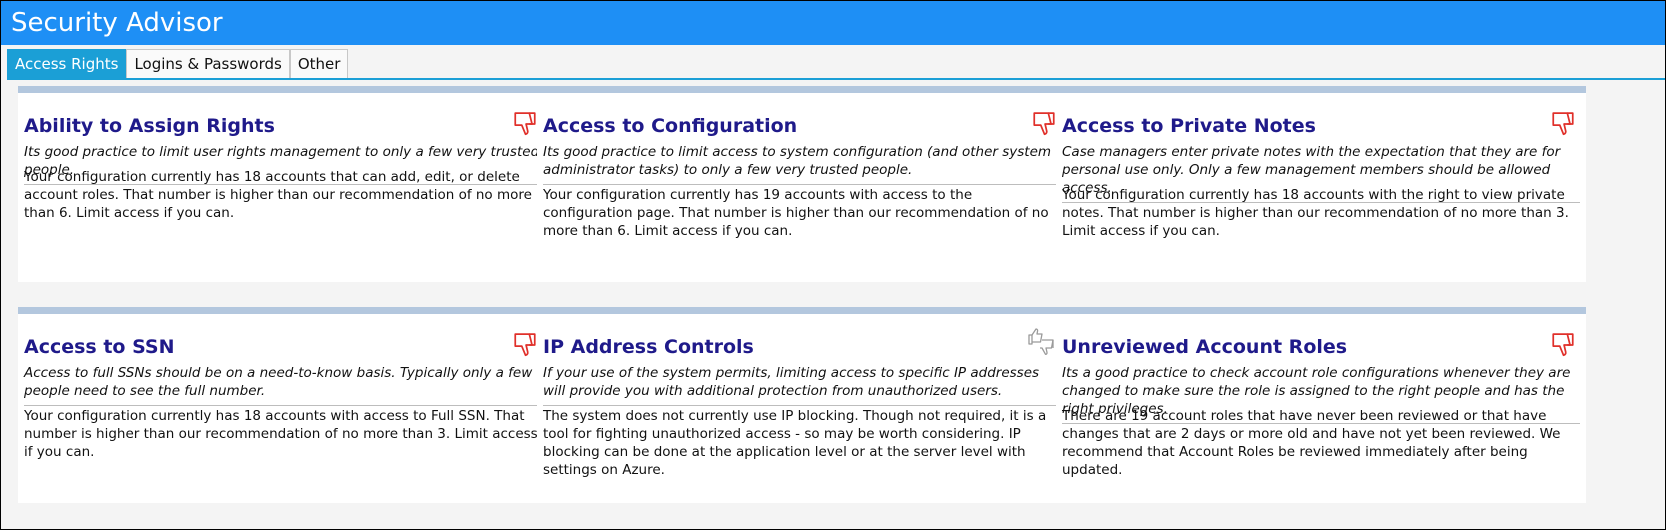 The height and width of the screenshot is (530, 1666). What do you see at coordinates (99, 347) in the screenshot?
I see `card-title: Access to SSN` at bounding box center [99, 347].